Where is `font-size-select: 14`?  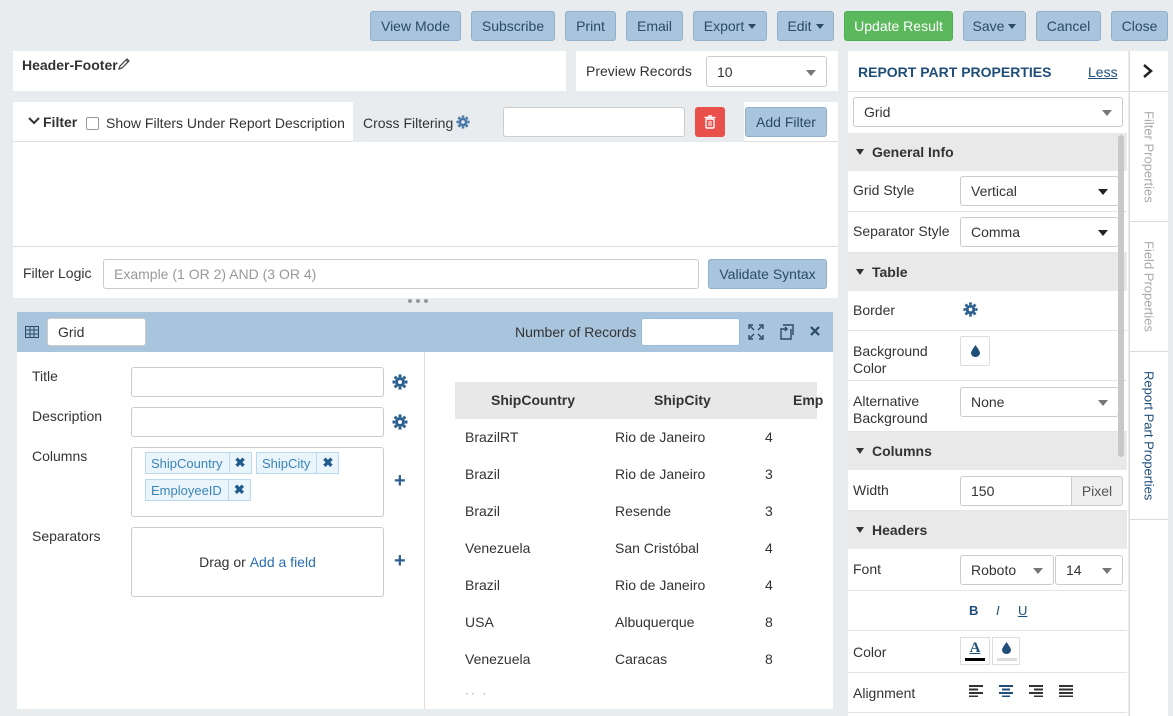 font-size-select: 14 is located at coordinates (1089, 570).